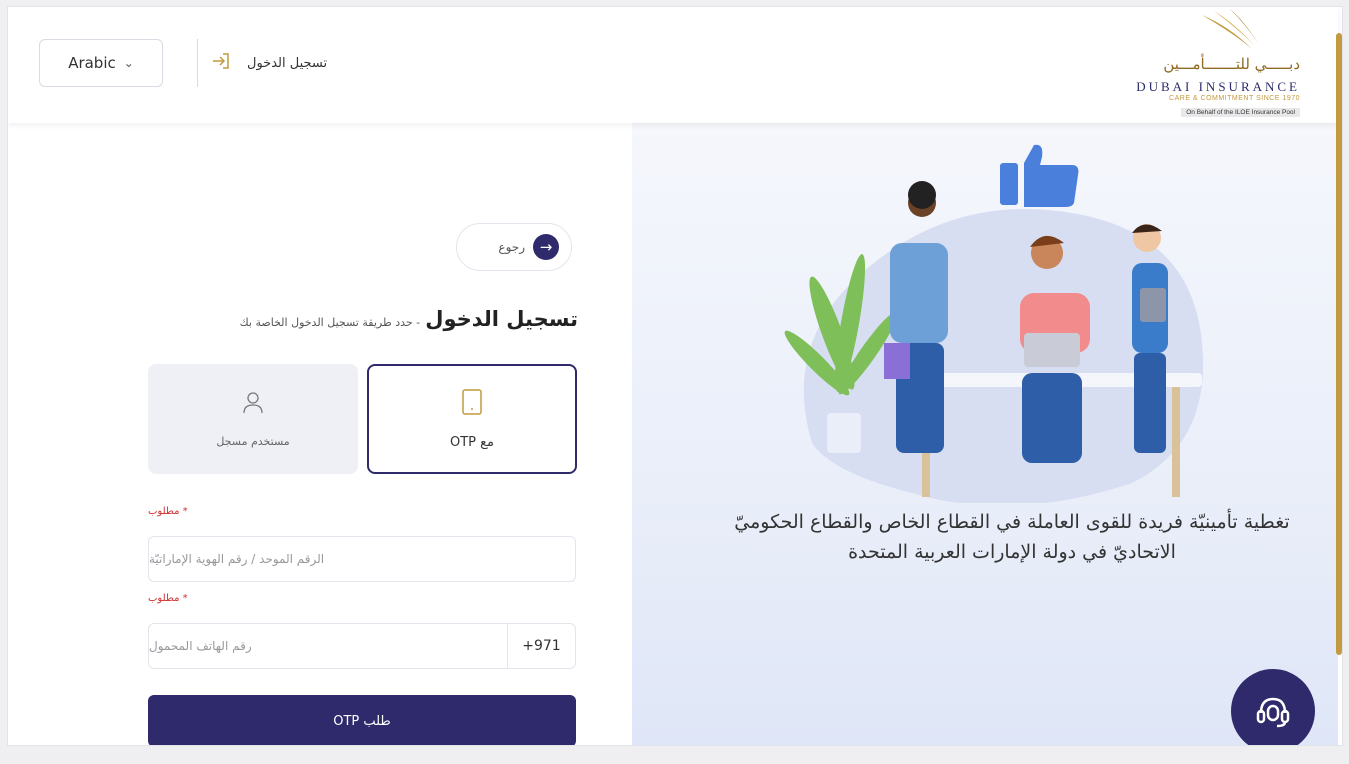 This screenshot has height=764, width=1349. Describe the element at coordinates (472, 442) in the screenshot. I see `otp-option-label: مع OTP` at that location.